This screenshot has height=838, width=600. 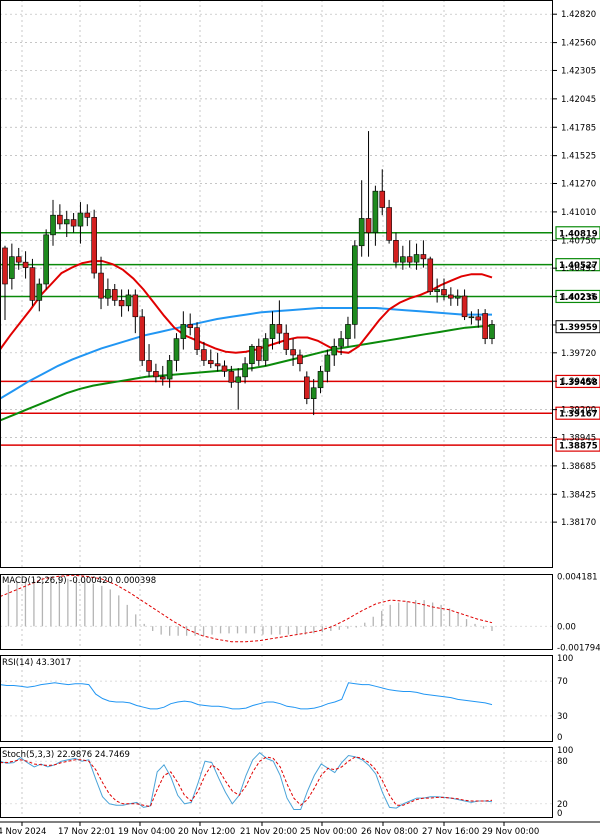 What do you see at coordinates (23, 832) in the screenshot?
I see `time-tick-label: 14 Nov 2024` at bounding box center [23, 832].